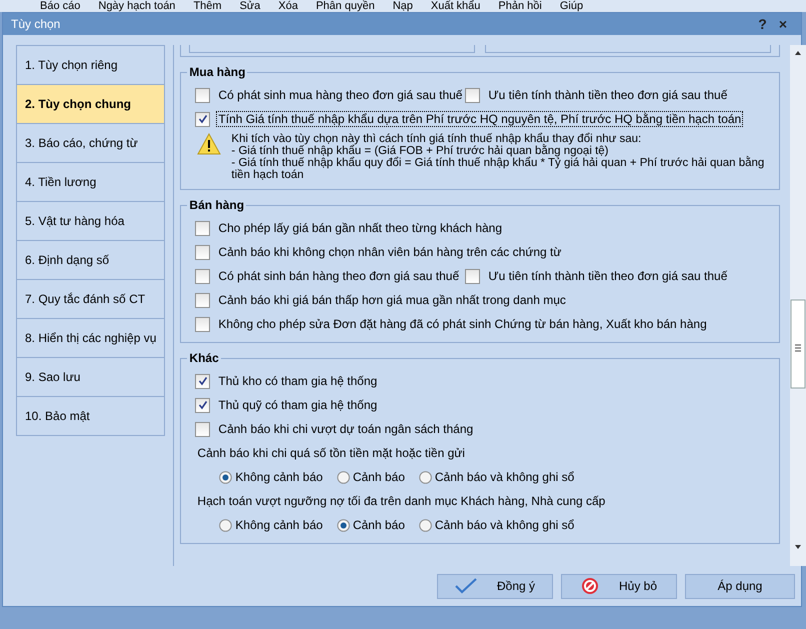 This screenshot has height=629, width=806. What do you see at coordinates (619, 586) in the screenshot?
I see `dialog-button: Hủy bỏ` at bounding box center [619, 586].